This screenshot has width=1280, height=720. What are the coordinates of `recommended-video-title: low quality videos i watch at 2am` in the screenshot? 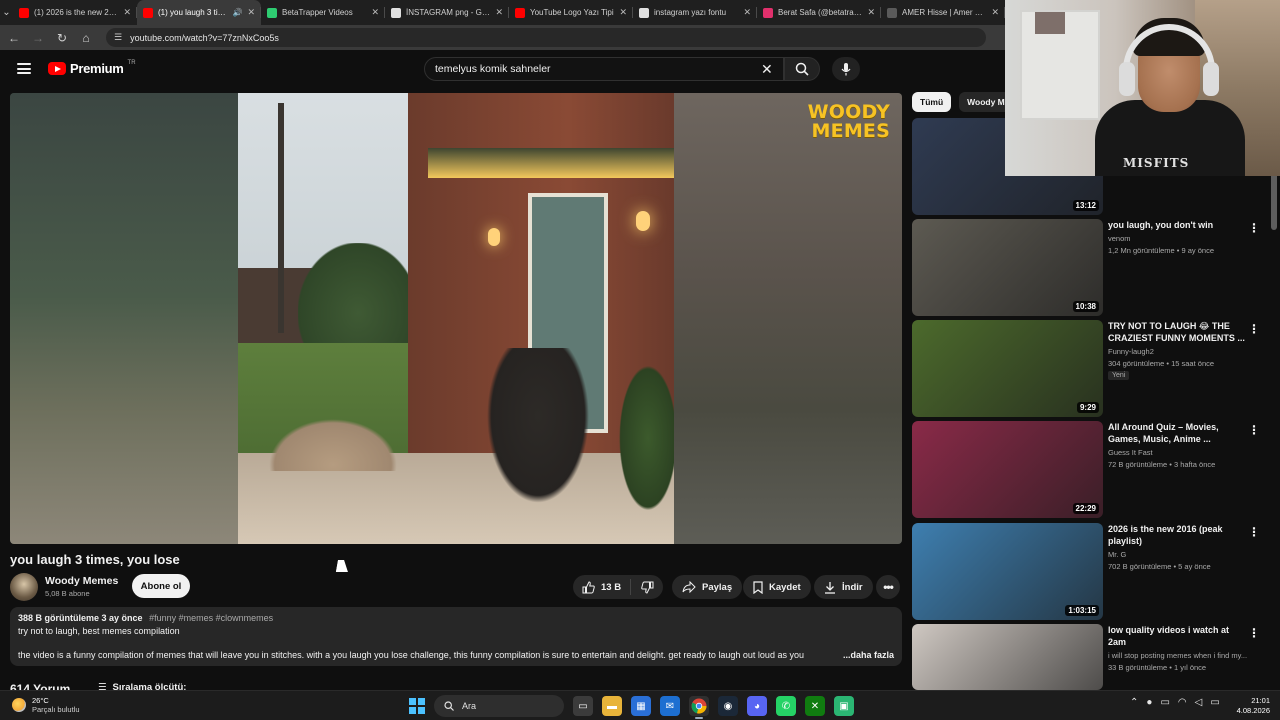 It's located at (1177, 636).